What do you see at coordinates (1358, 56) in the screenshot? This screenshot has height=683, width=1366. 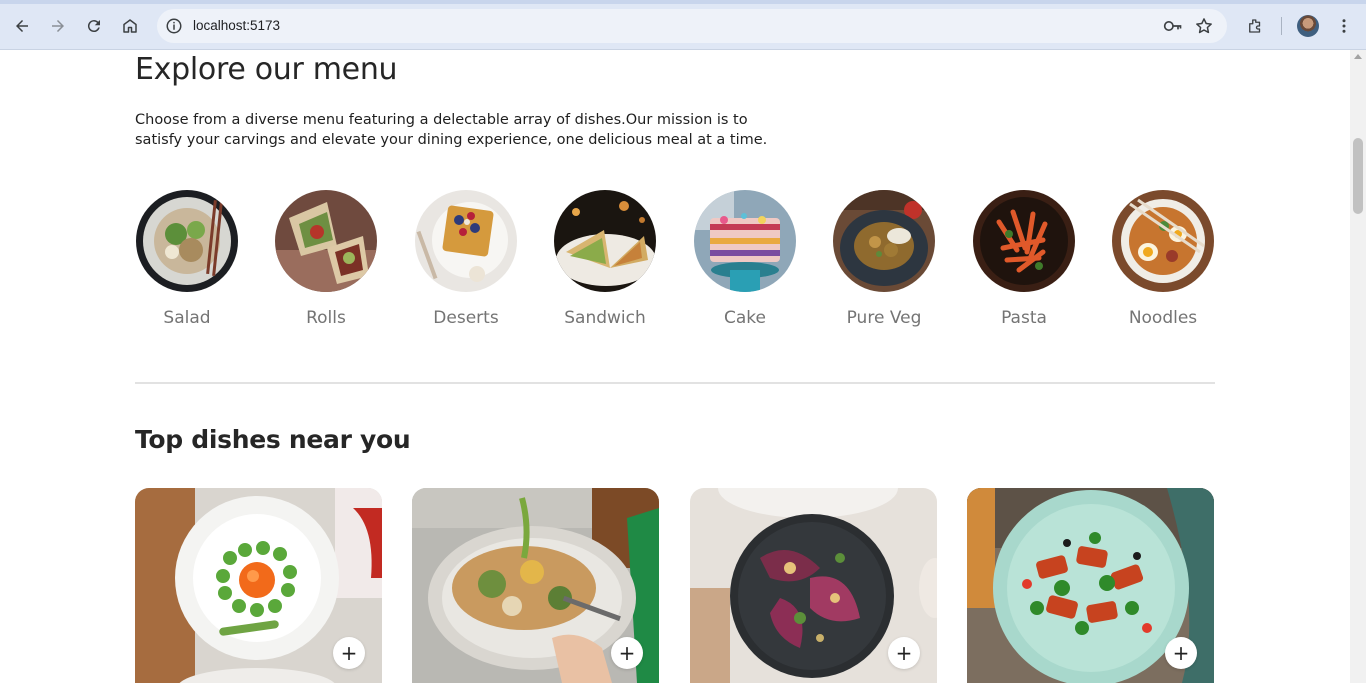 I see `scroll-up-arrow-icon` at bounding box center [1358, 56].